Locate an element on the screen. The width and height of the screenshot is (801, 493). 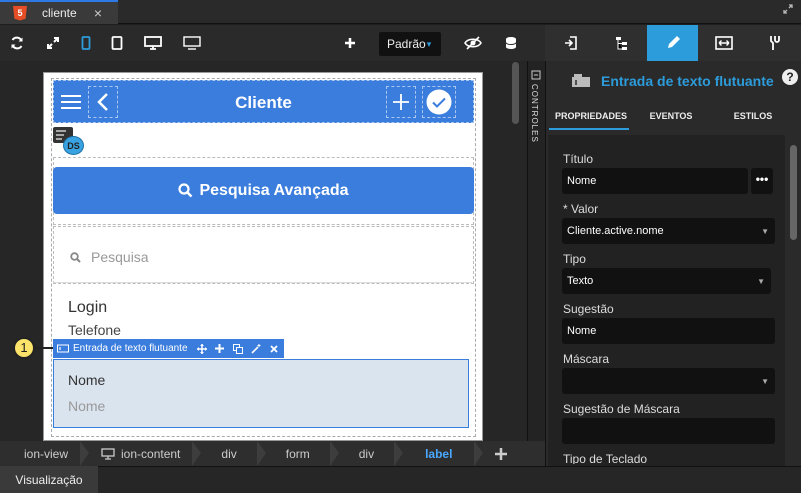
tab-events: EVENTOS is located at coordinates (671, 116).